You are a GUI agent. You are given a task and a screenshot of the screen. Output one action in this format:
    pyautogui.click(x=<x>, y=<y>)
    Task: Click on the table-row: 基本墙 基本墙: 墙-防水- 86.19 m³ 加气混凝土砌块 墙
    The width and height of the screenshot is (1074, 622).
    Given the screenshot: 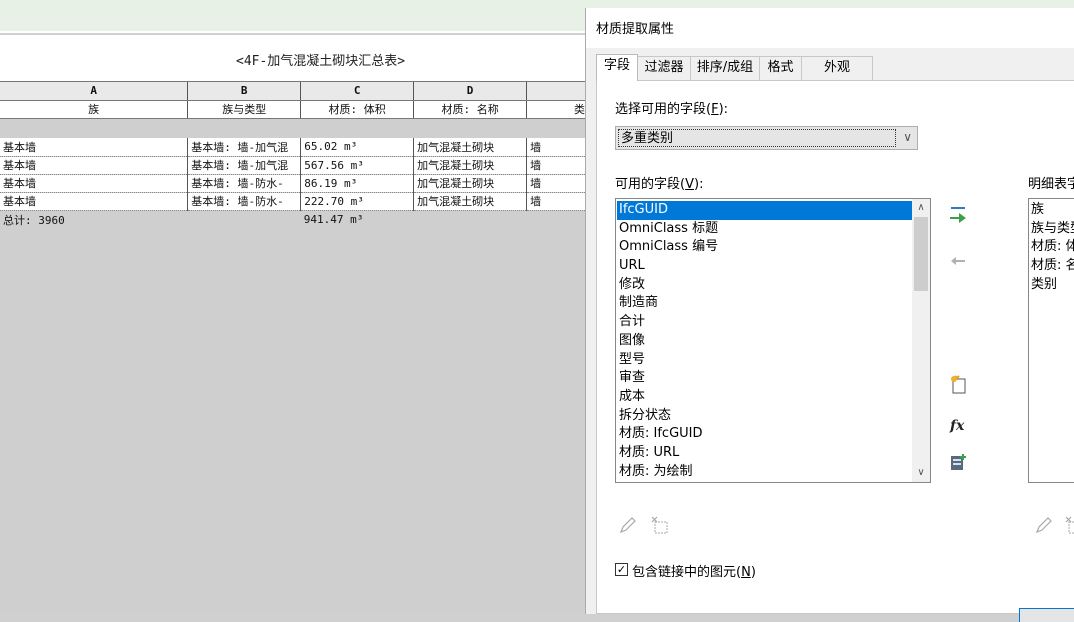 What is the action you would take?
    pyautogui.click(x=300, y=183)
    